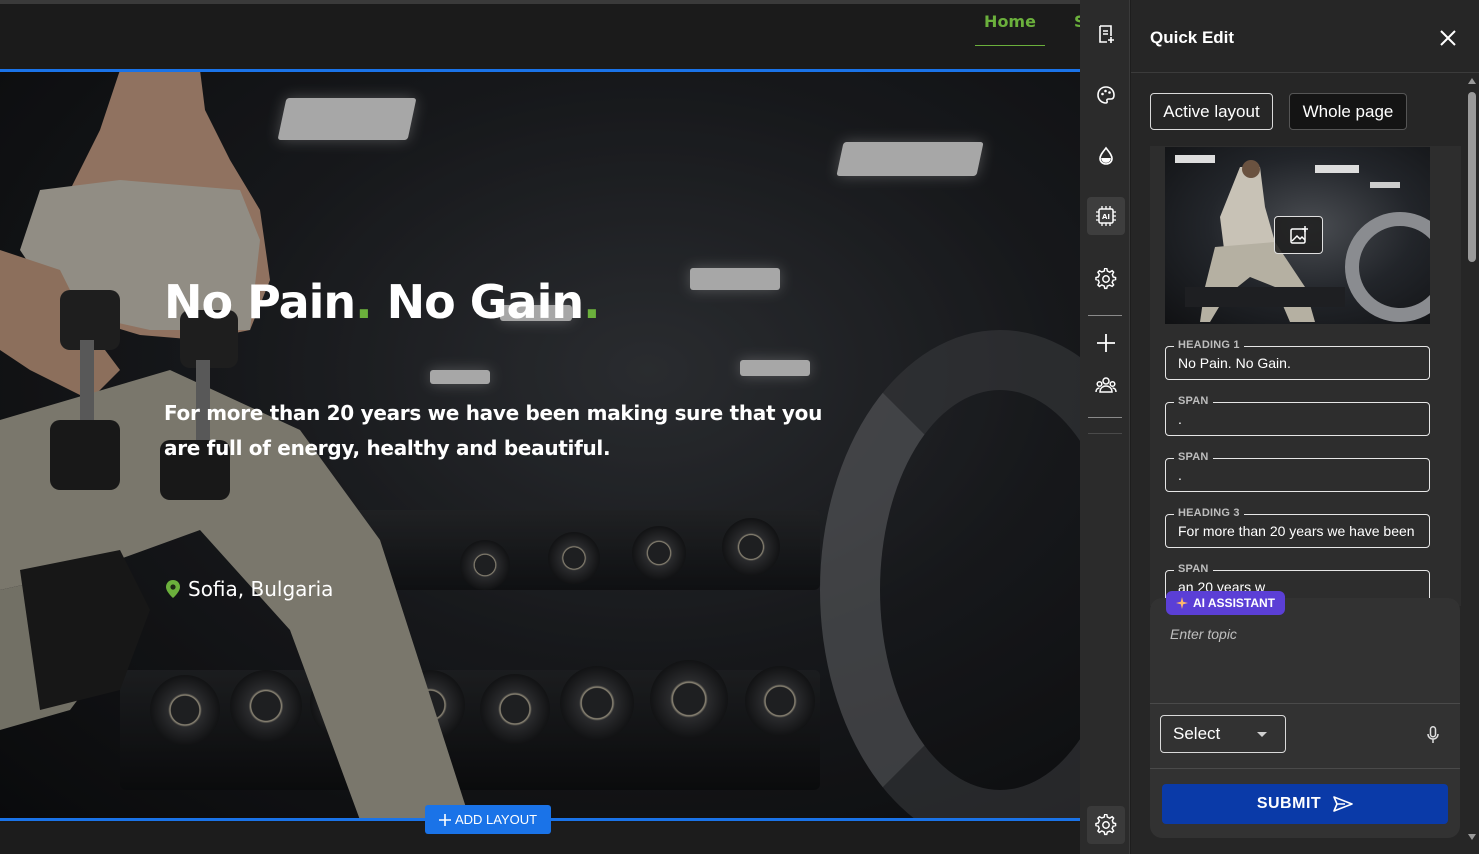 This screenshot has height=854, width=1479. Describe the element at coordinates (1197, 733) in the screenshot. I see `select-value: Select` at that location.